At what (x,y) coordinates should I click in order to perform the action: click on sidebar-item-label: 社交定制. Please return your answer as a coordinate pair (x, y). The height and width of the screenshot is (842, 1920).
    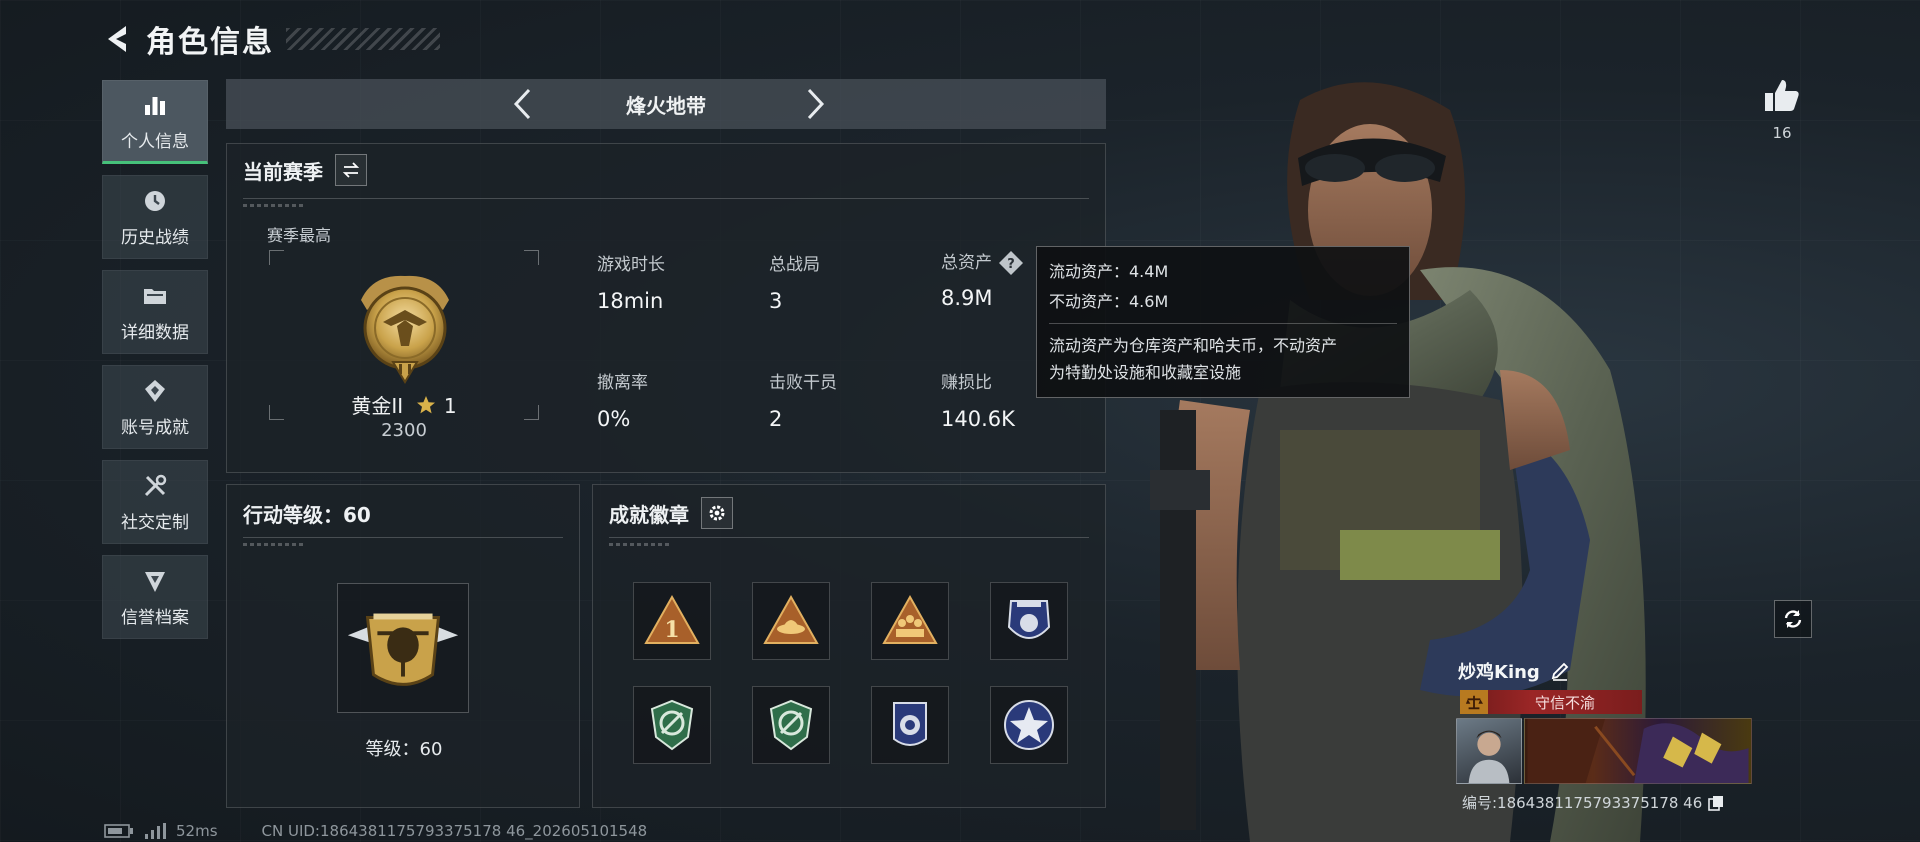
    Looking at the image, I should click on (155, 522).